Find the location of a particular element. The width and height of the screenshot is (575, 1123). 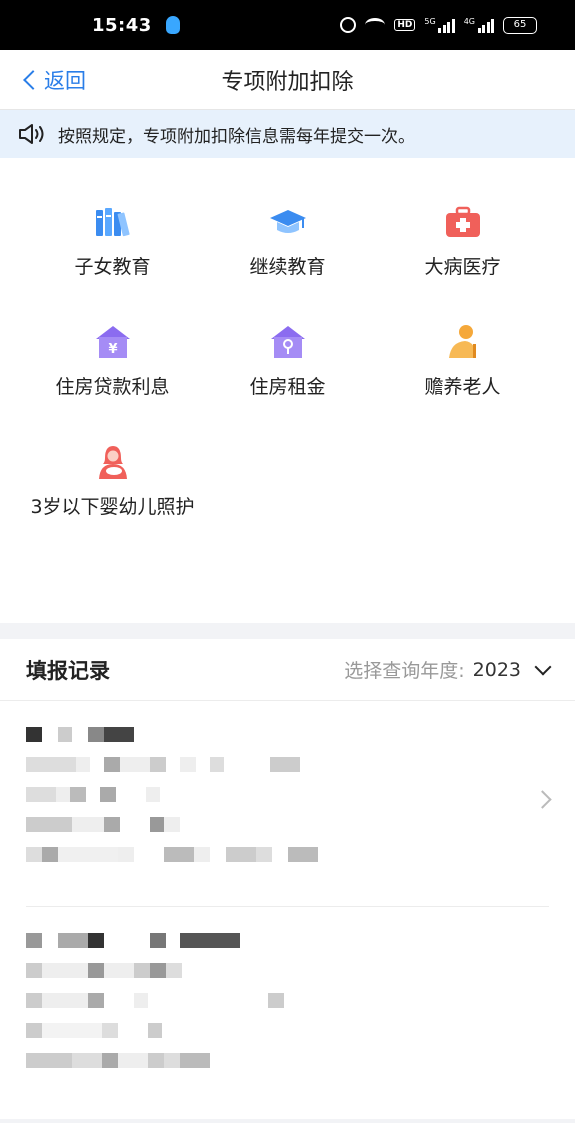

year-selector-value: 2023 is located at coordinates (496, 669).